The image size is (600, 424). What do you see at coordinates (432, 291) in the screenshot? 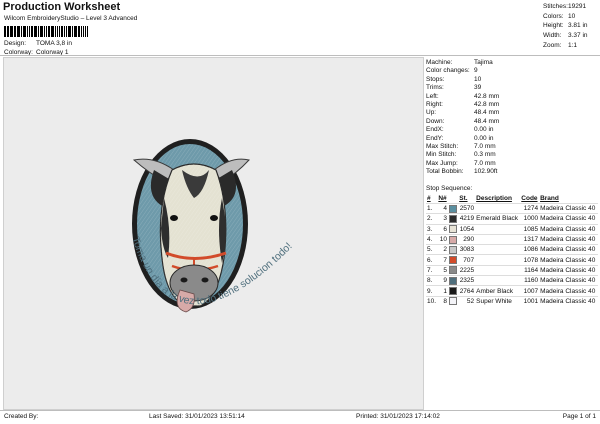
I see `row-index: 9.` at bounding box center [432, 291].